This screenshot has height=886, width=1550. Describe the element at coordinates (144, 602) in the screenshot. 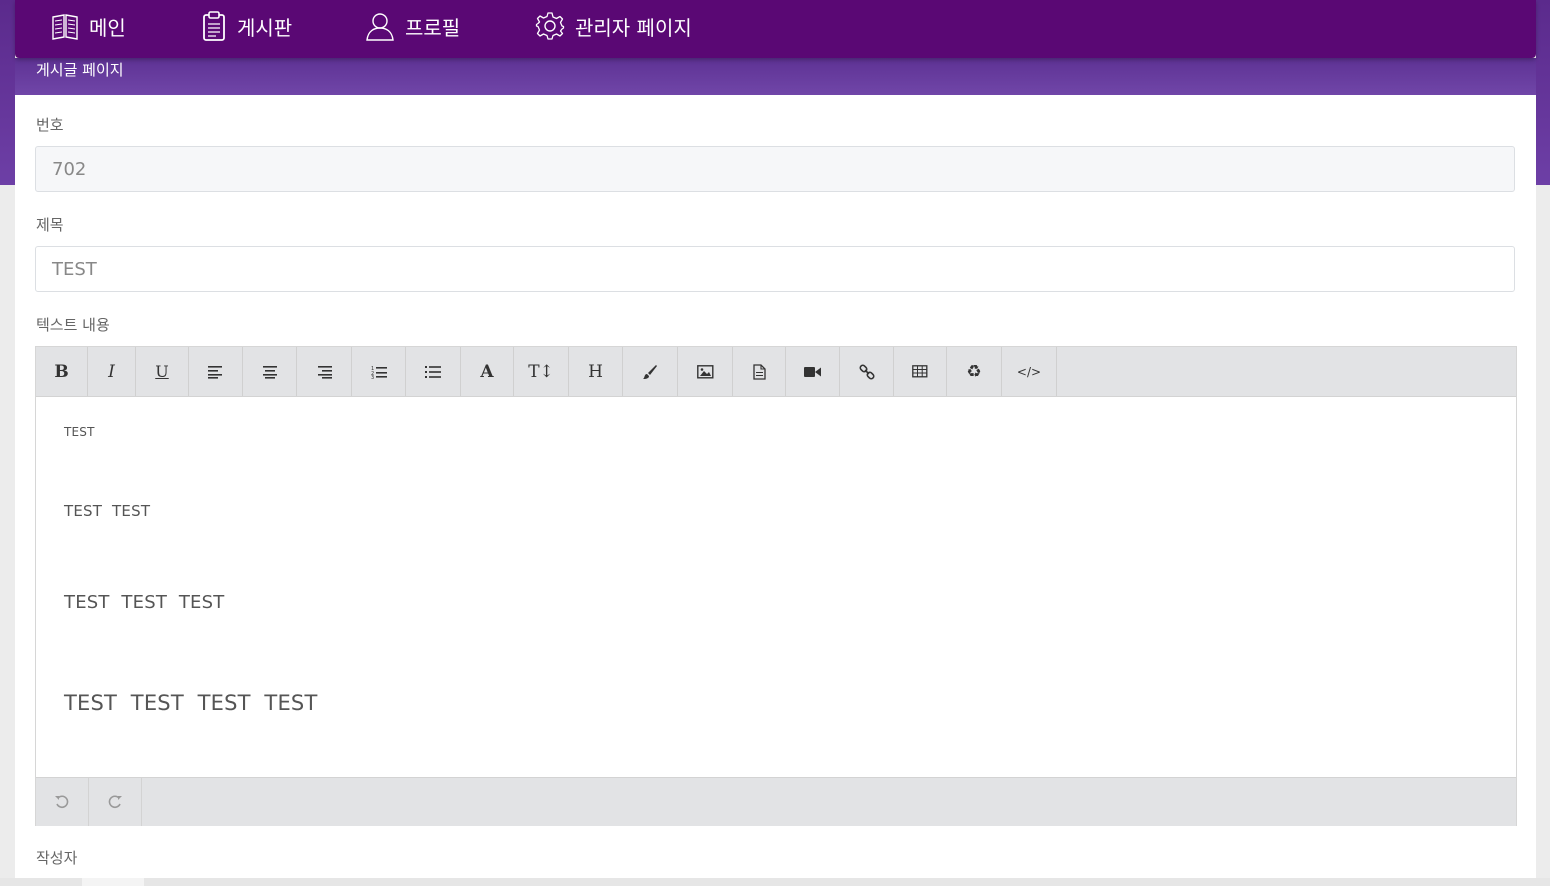

I see `content-line-3: TEST TEST TEST` at that location.